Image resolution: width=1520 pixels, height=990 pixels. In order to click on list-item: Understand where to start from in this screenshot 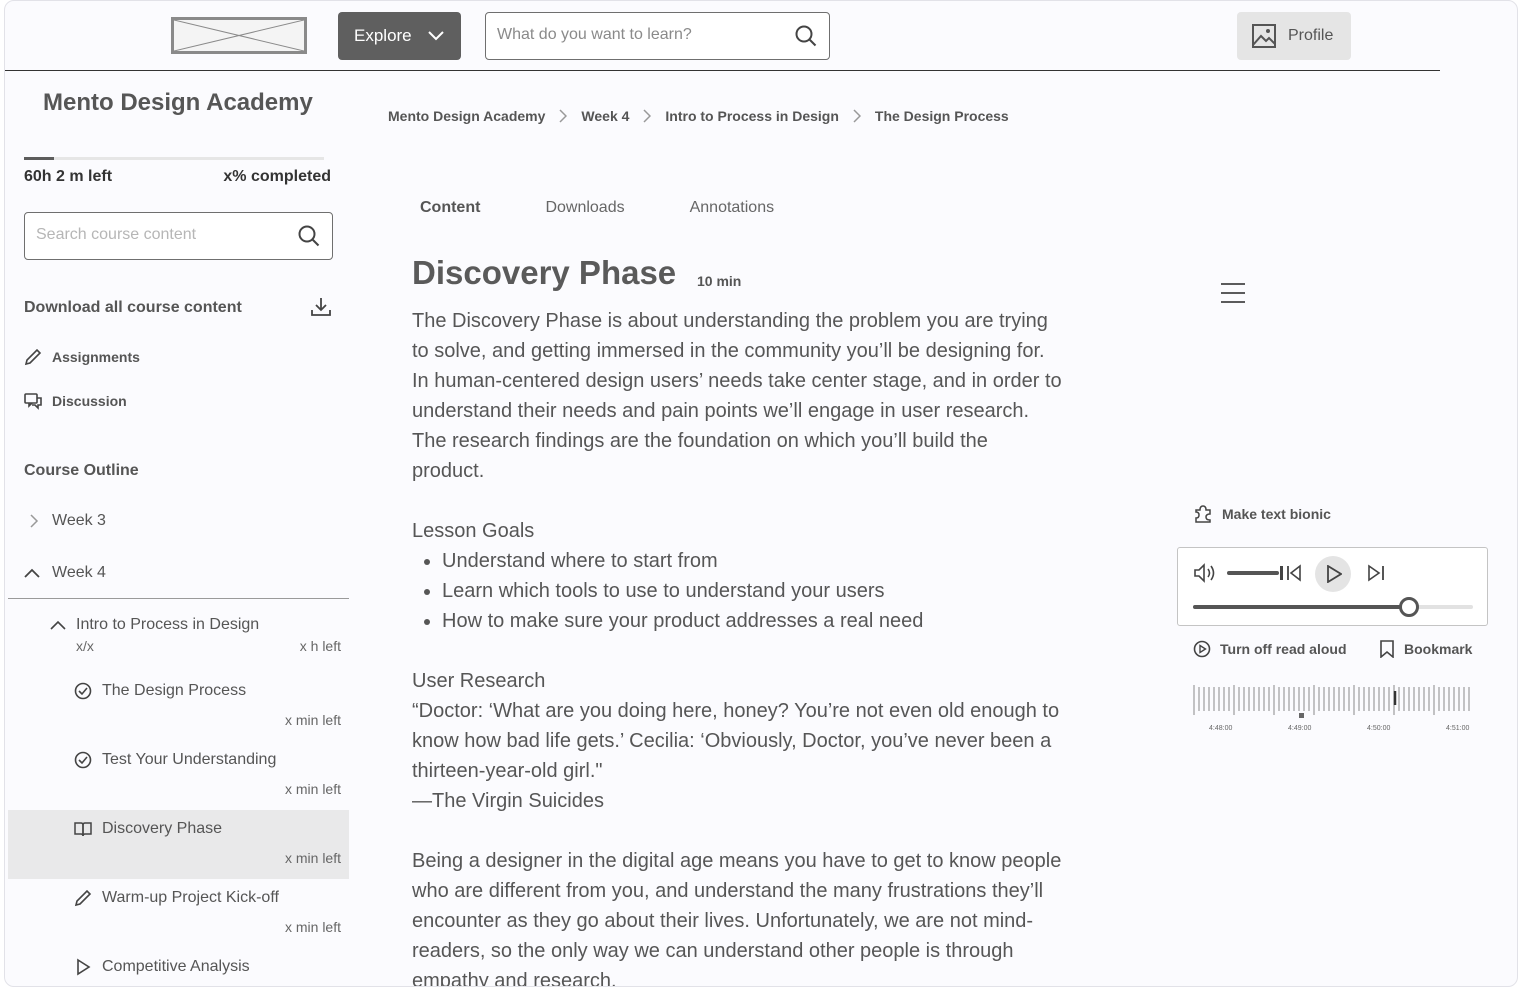, I will do `click(752, 561)`.